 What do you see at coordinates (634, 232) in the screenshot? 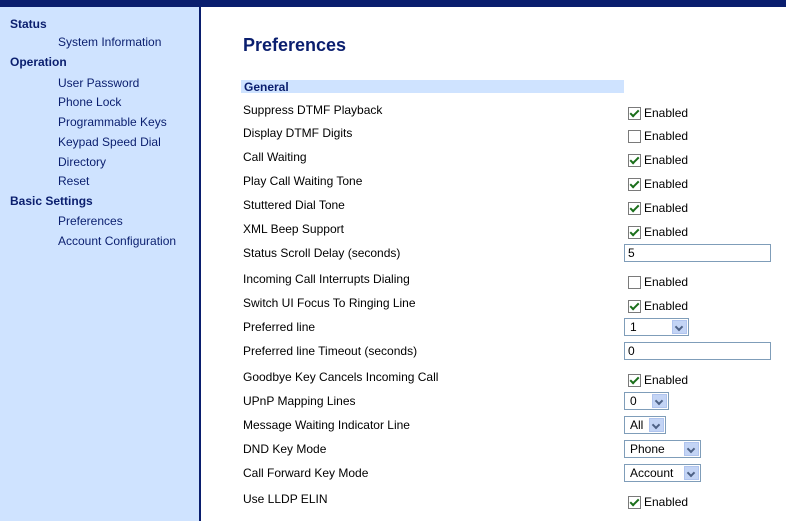
I see `checkbox-xml-beep-support` at bounding box center [634, 232].